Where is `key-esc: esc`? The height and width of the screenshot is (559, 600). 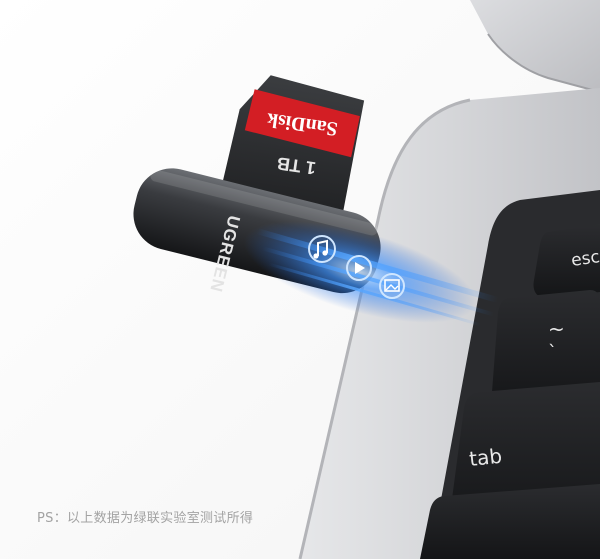
key-esc: esc is located at coordinates (566, 261).